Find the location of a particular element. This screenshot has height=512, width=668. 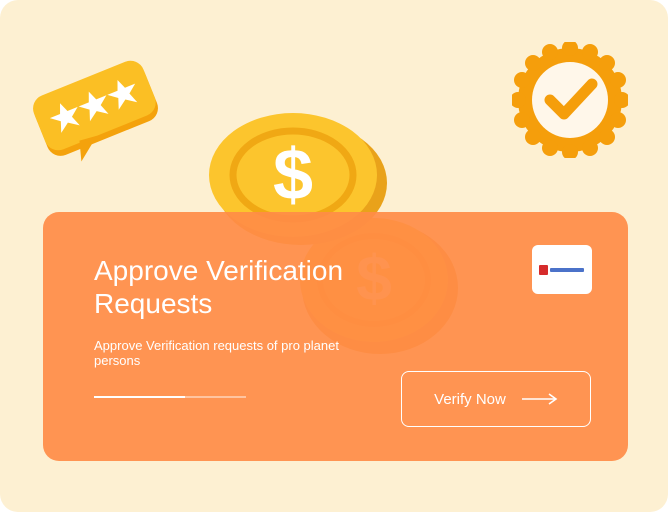

progress-bar is located at coordinates (170, 397).